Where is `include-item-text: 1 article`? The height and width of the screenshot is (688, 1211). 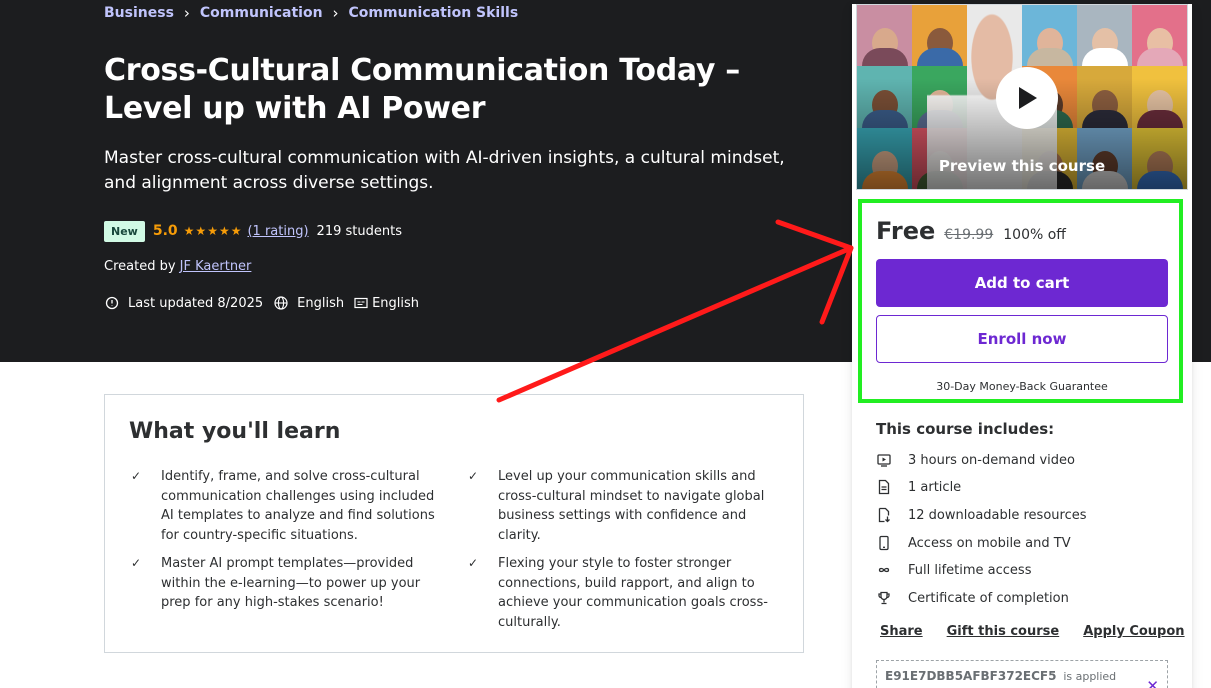 include-item-text: 1 article is located at coordinates (935, 487).